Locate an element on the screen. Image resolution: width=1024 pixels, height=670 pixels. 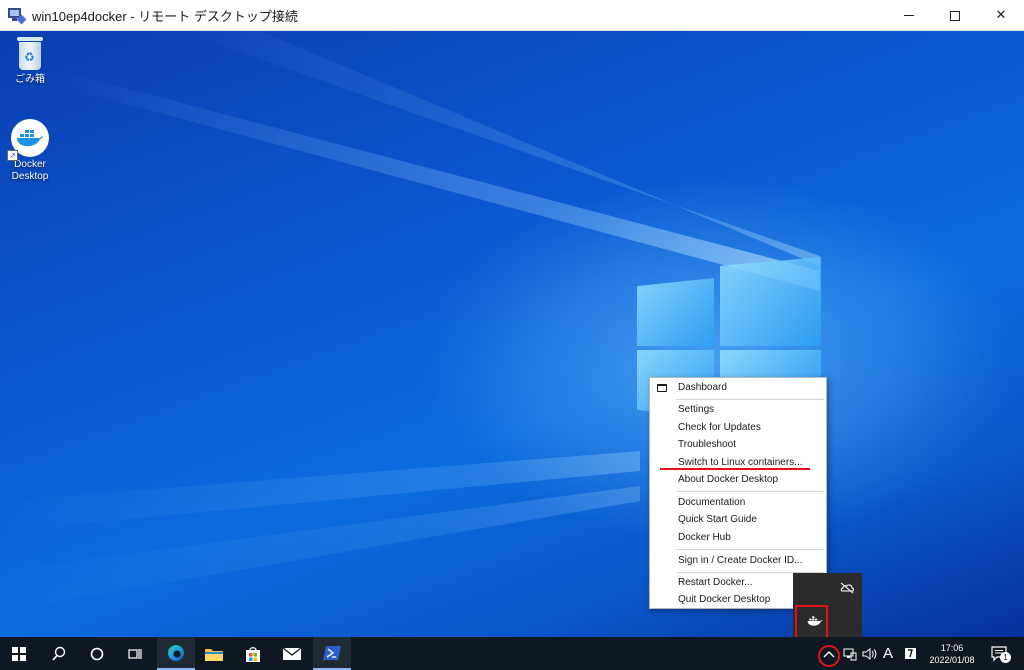
cortana-button is located at coordinates (97, 653).